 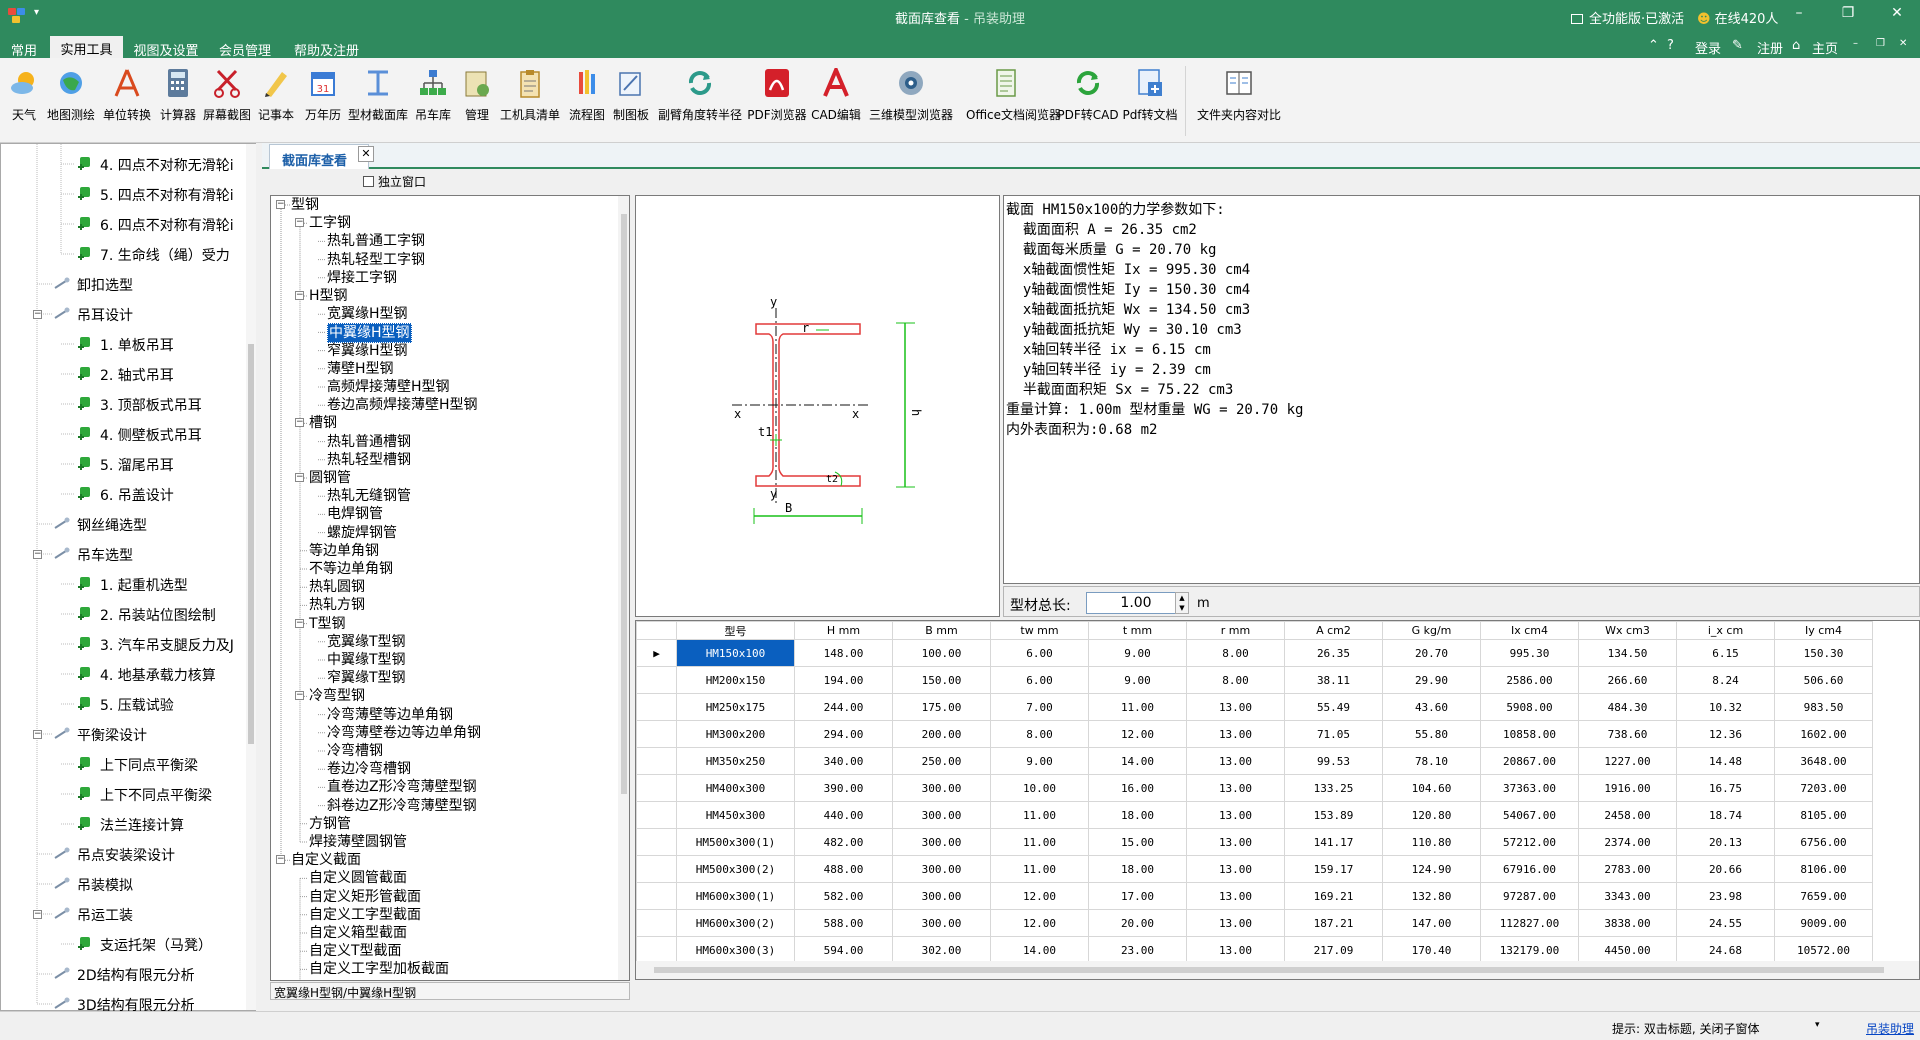 I want to click on section-tree-item: 型钢, so click(x=305, y=205).